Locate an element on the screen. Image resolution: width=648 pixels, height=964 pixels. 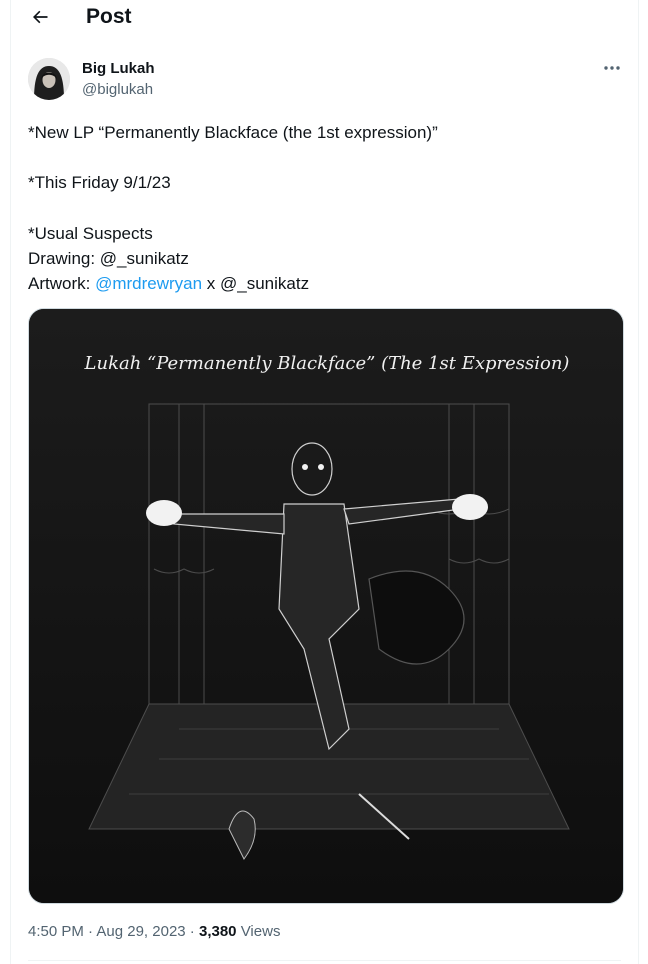
page-title: Post is located at coordinates (109, 16).